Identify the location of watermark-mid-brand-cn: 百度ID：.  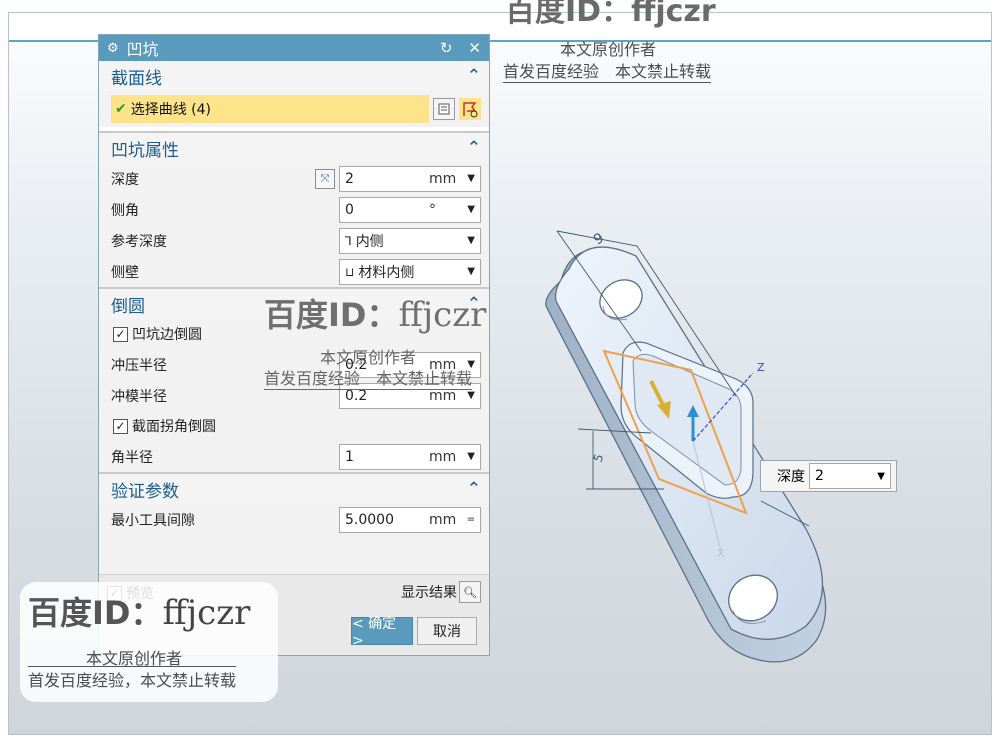
(331, 315).